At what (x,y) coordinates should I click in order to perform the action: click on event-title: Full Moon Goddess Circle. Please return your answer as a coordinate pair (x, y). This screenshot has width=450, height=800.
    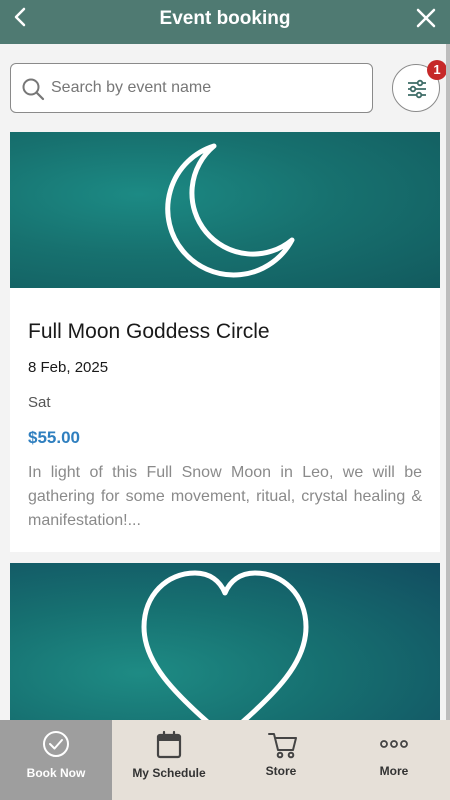
    Looking at the image, I should click on (149, 331).